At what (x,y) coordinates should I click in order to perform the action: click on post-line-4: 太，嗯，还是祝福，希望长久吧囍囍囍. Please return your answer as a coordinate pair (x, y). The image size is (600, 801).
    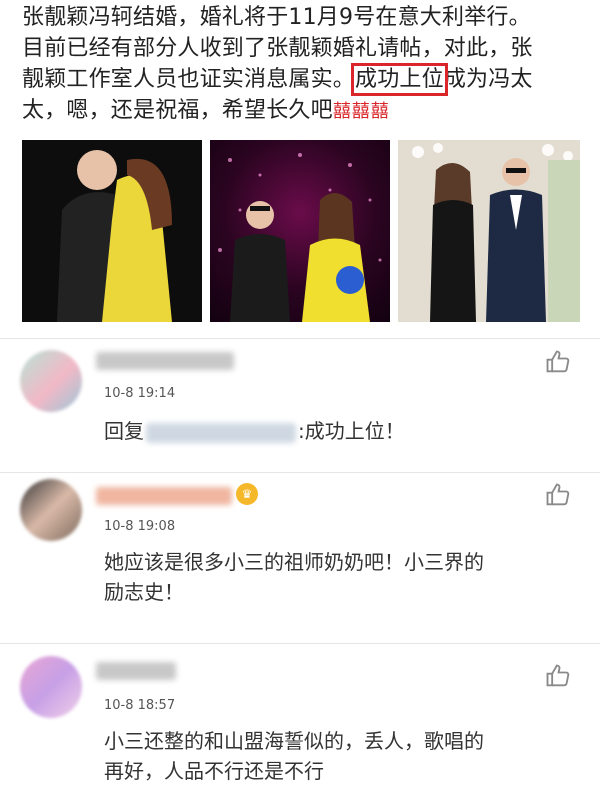
    Looking at the image, I should click on (302, 111).